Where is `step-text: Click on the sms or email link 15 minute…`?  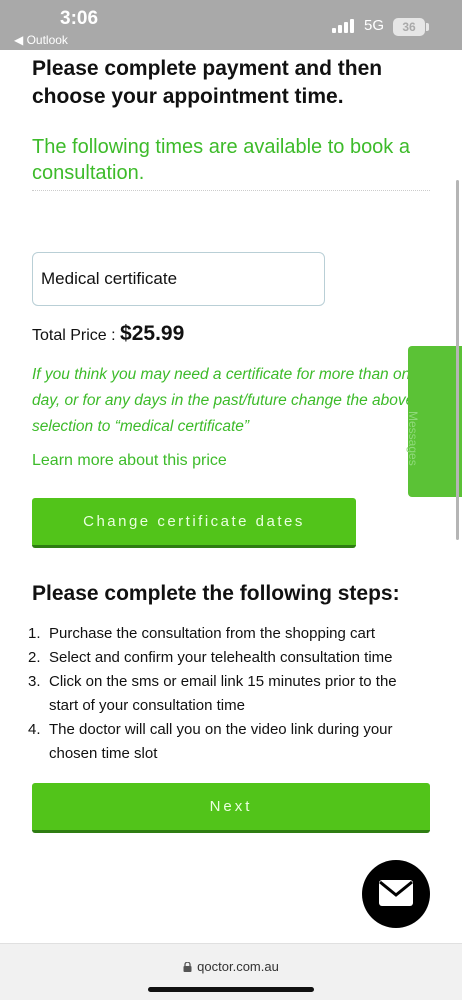 step-text: Click on the sms or email link 15 minute… is located at coordinates (223, 693).